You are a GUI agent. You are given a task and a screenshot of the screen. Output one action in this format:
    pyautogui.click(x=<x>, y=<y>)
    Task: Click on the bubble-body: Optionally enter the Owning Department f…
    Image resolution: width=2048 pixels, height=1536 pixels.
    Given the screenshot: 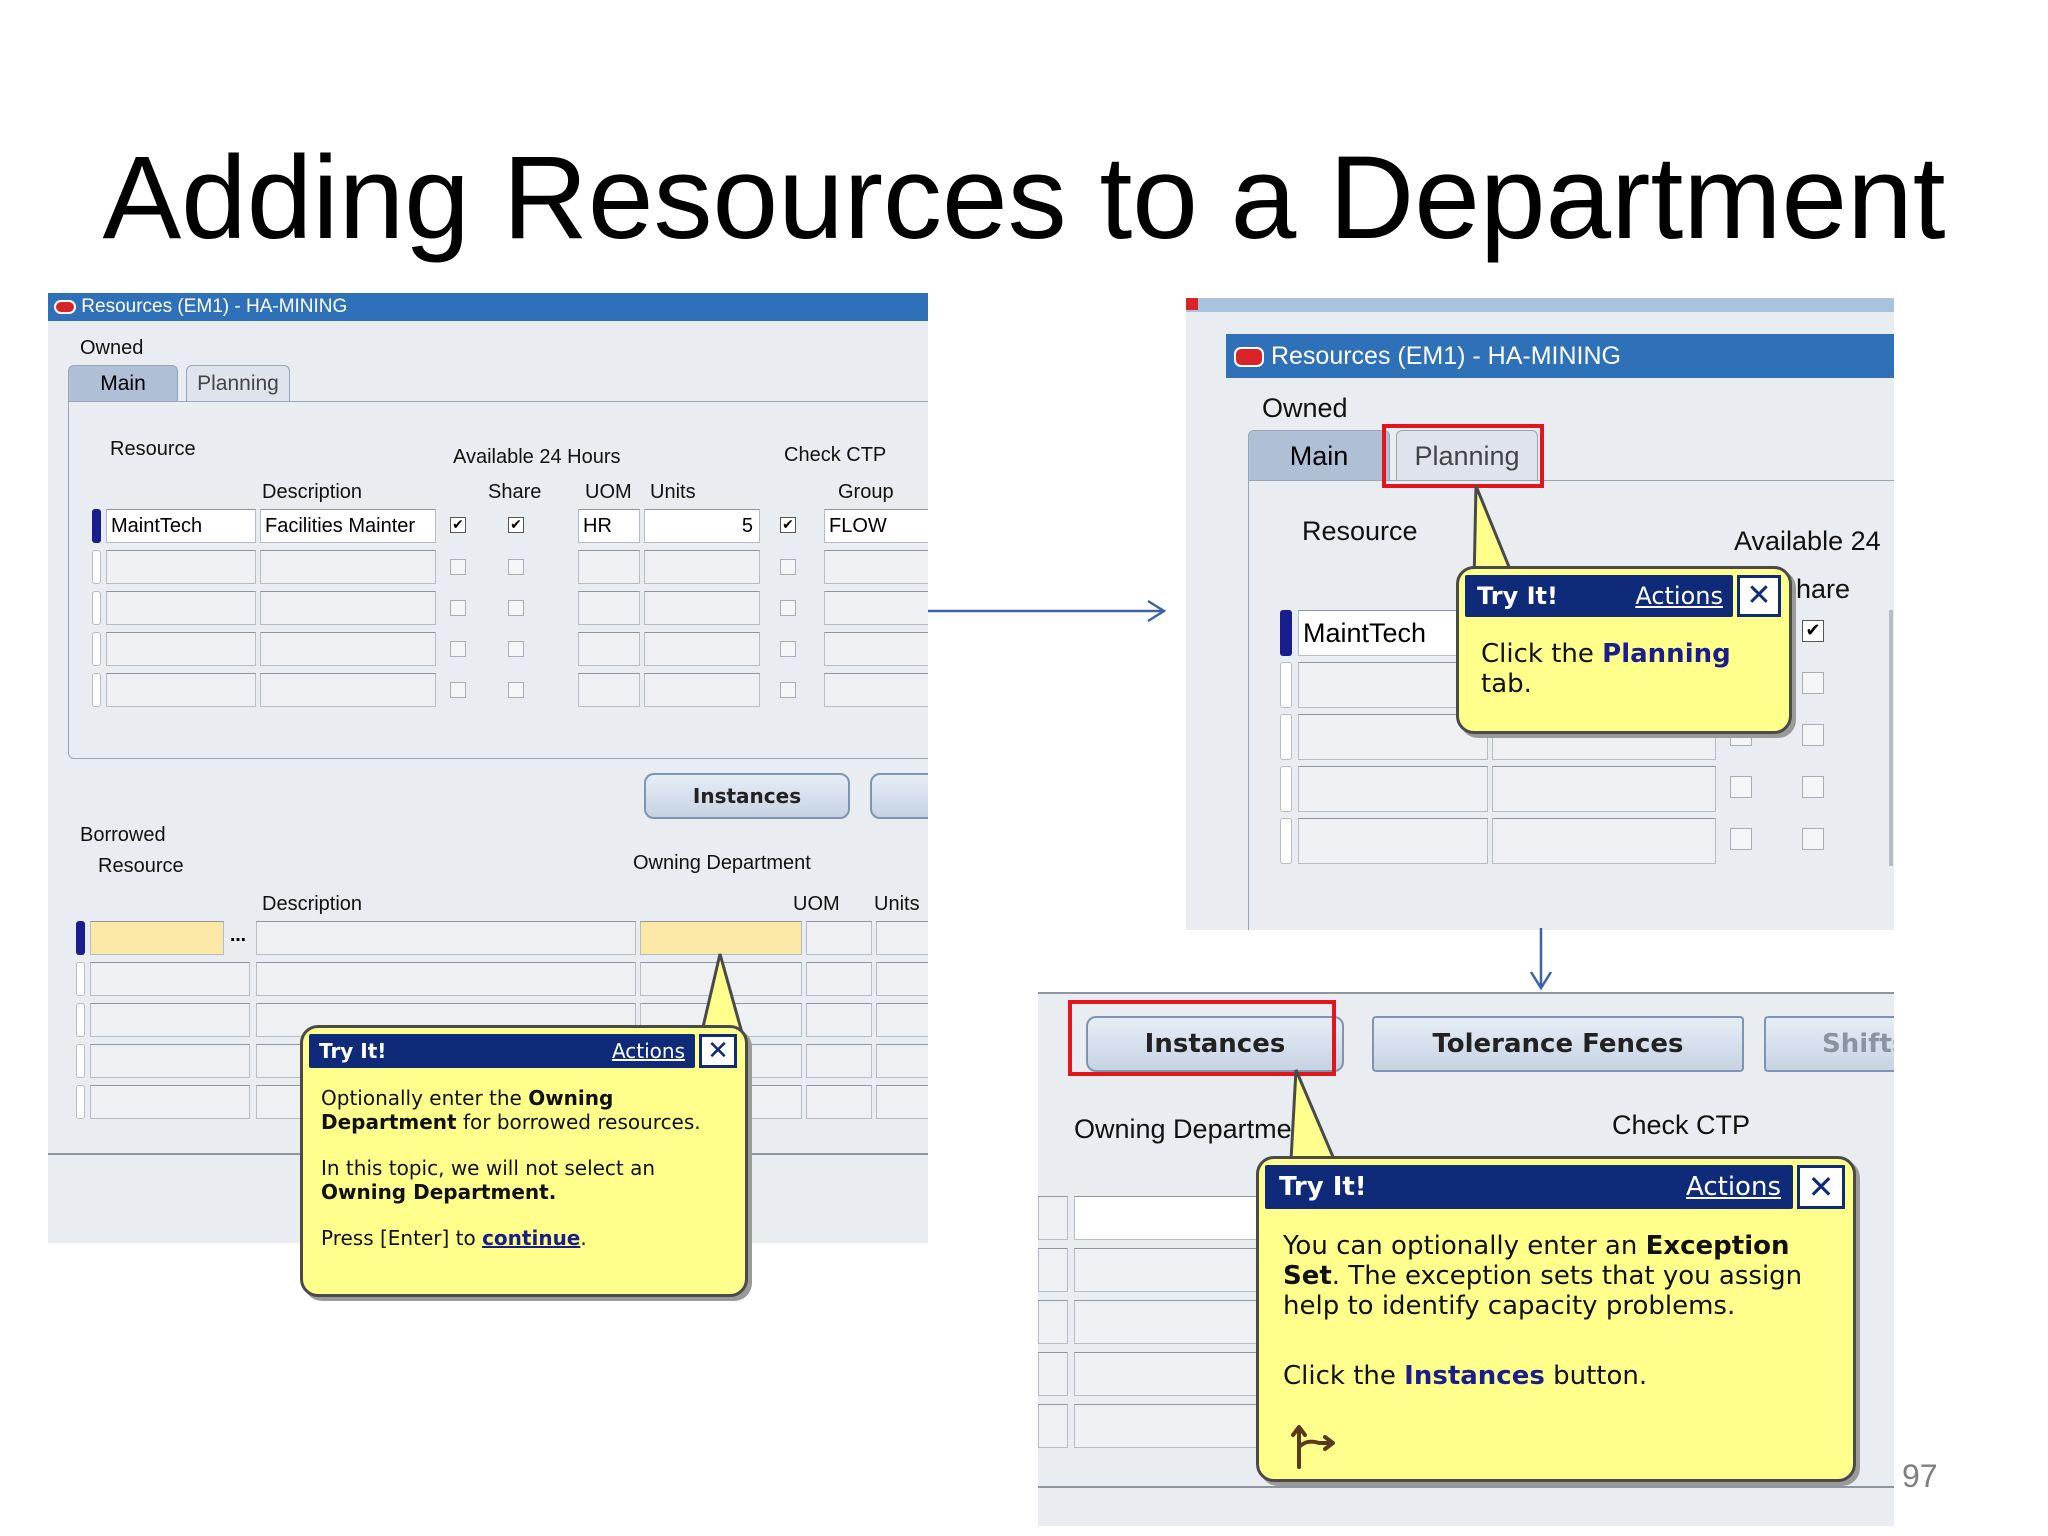 What is the action you would take?
    pyautogui.click(x=526, y=1168)
    